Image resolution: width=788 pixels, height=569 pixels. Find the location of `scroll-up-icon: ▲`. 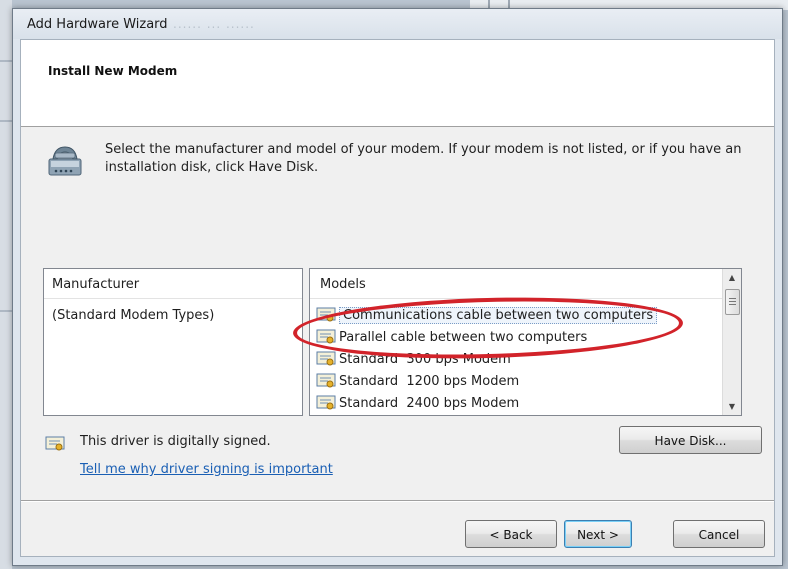

scroll-up-icon: ▲ is located at coordinates (732, 277).